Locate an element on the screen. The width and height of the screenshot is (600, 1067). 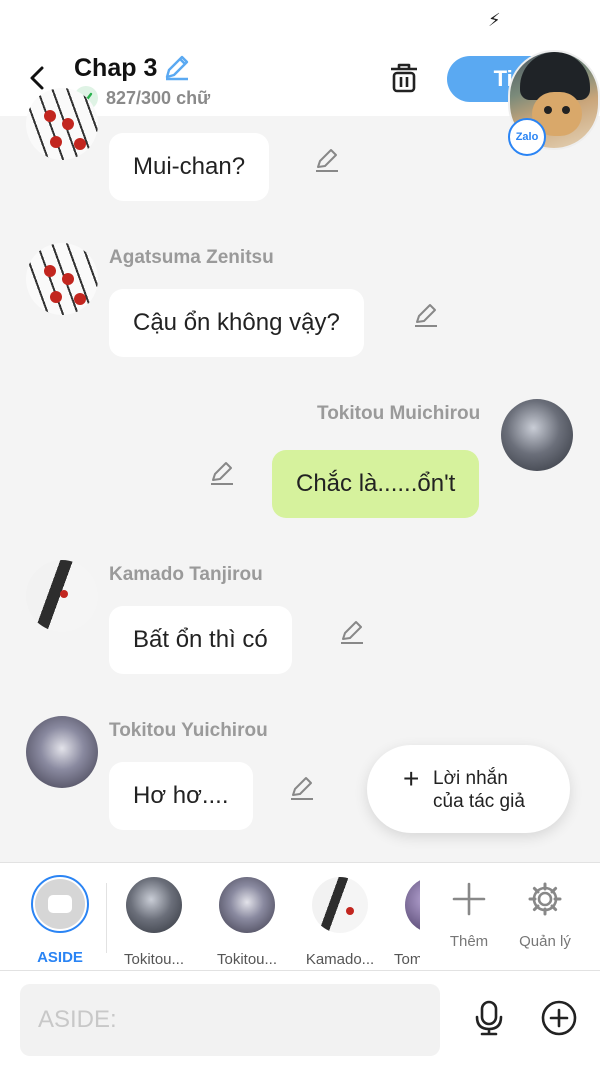
plus-icon: + is located at coordinates (411, 778).